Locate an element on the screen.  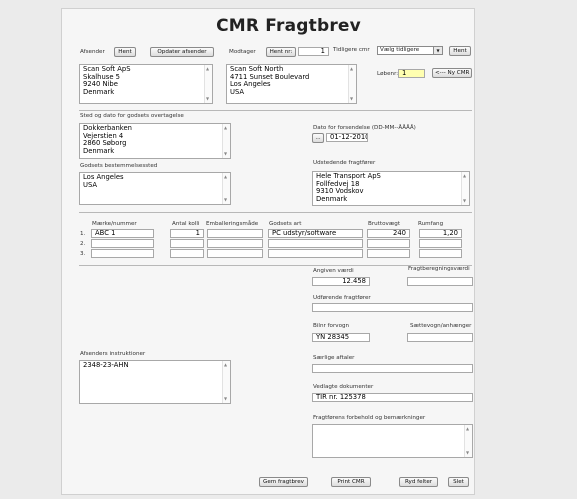
receiver-fetch-nr-button: Hent nr: is located at coordinates (281, 52).